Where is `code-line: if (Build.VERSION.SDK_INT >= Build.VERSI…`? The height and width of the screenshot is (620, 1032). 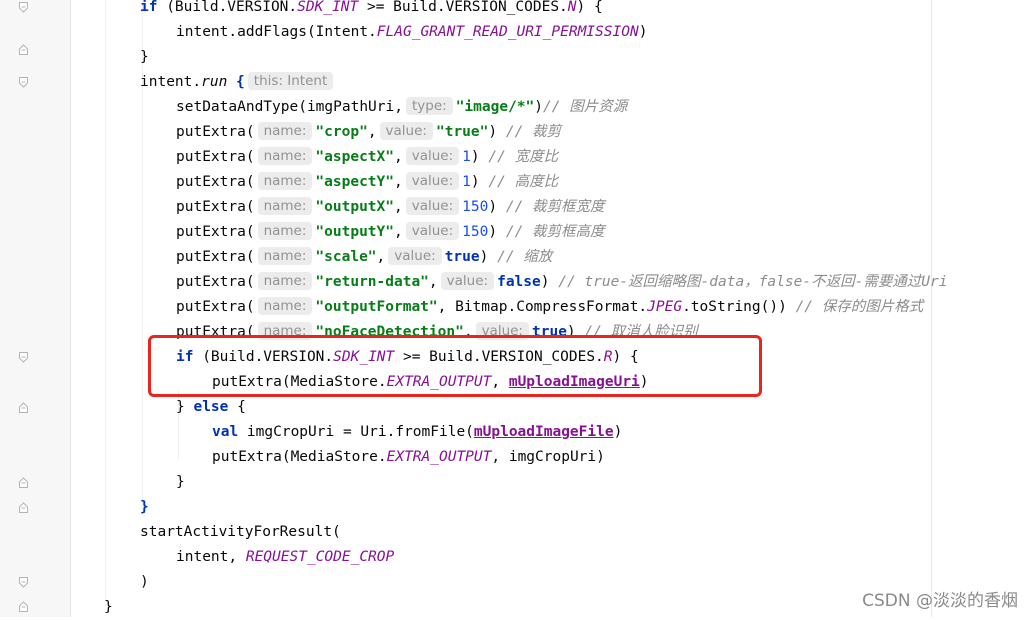
code-line: if (Build.VERSION.SDK_INT >= Build.VERSI… is located at coordinates (371, 7).